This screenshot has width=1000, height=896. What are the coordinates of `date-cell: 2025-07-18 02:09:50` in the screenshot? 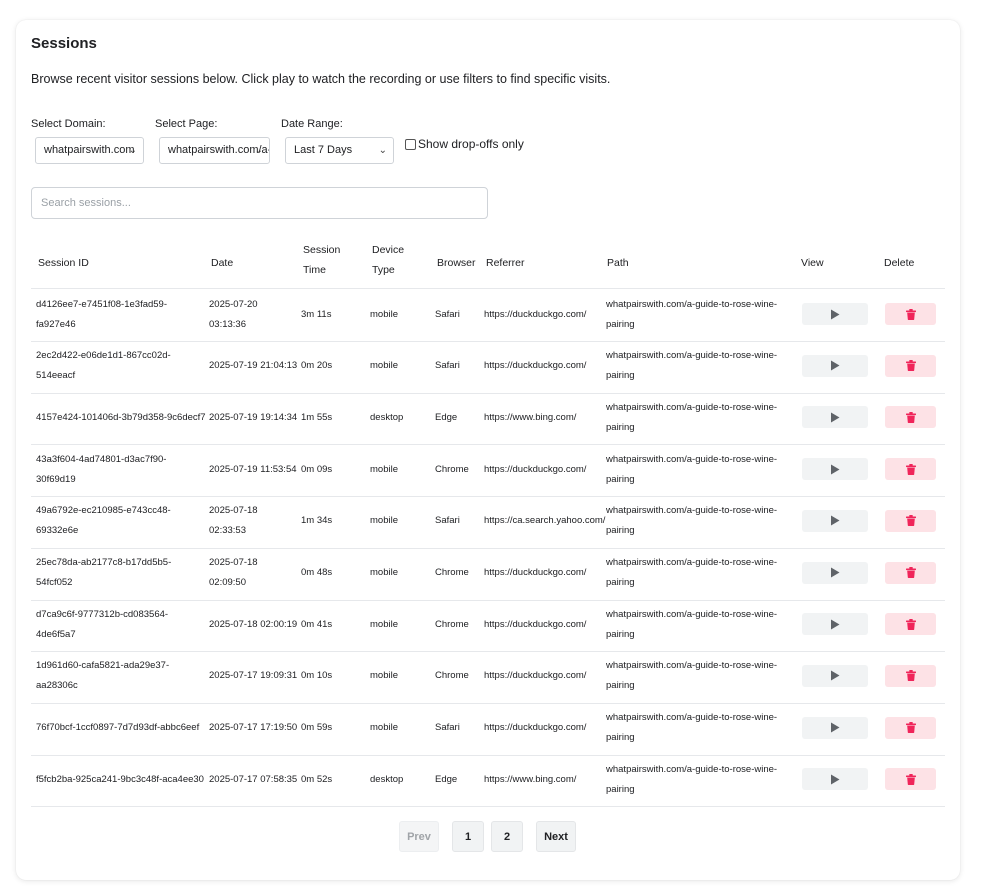 It's located at (254, 573).